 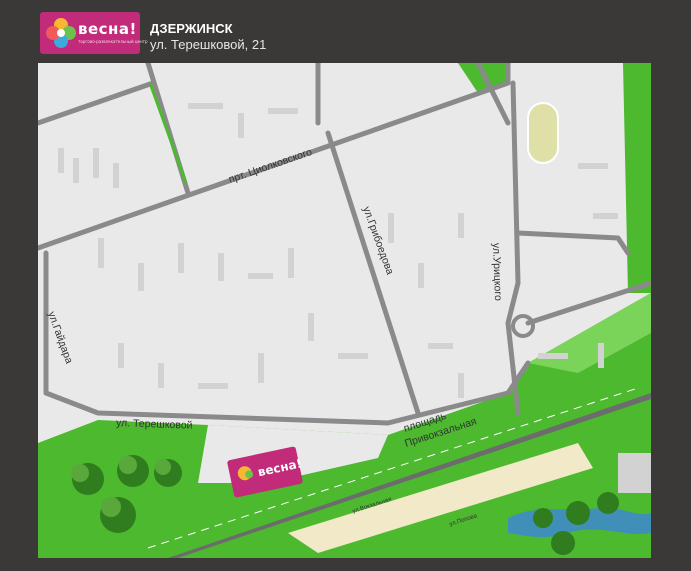 I want to click on vesna-logo: весна! торгово-развлекательный центр, so click(x=94, y=33).